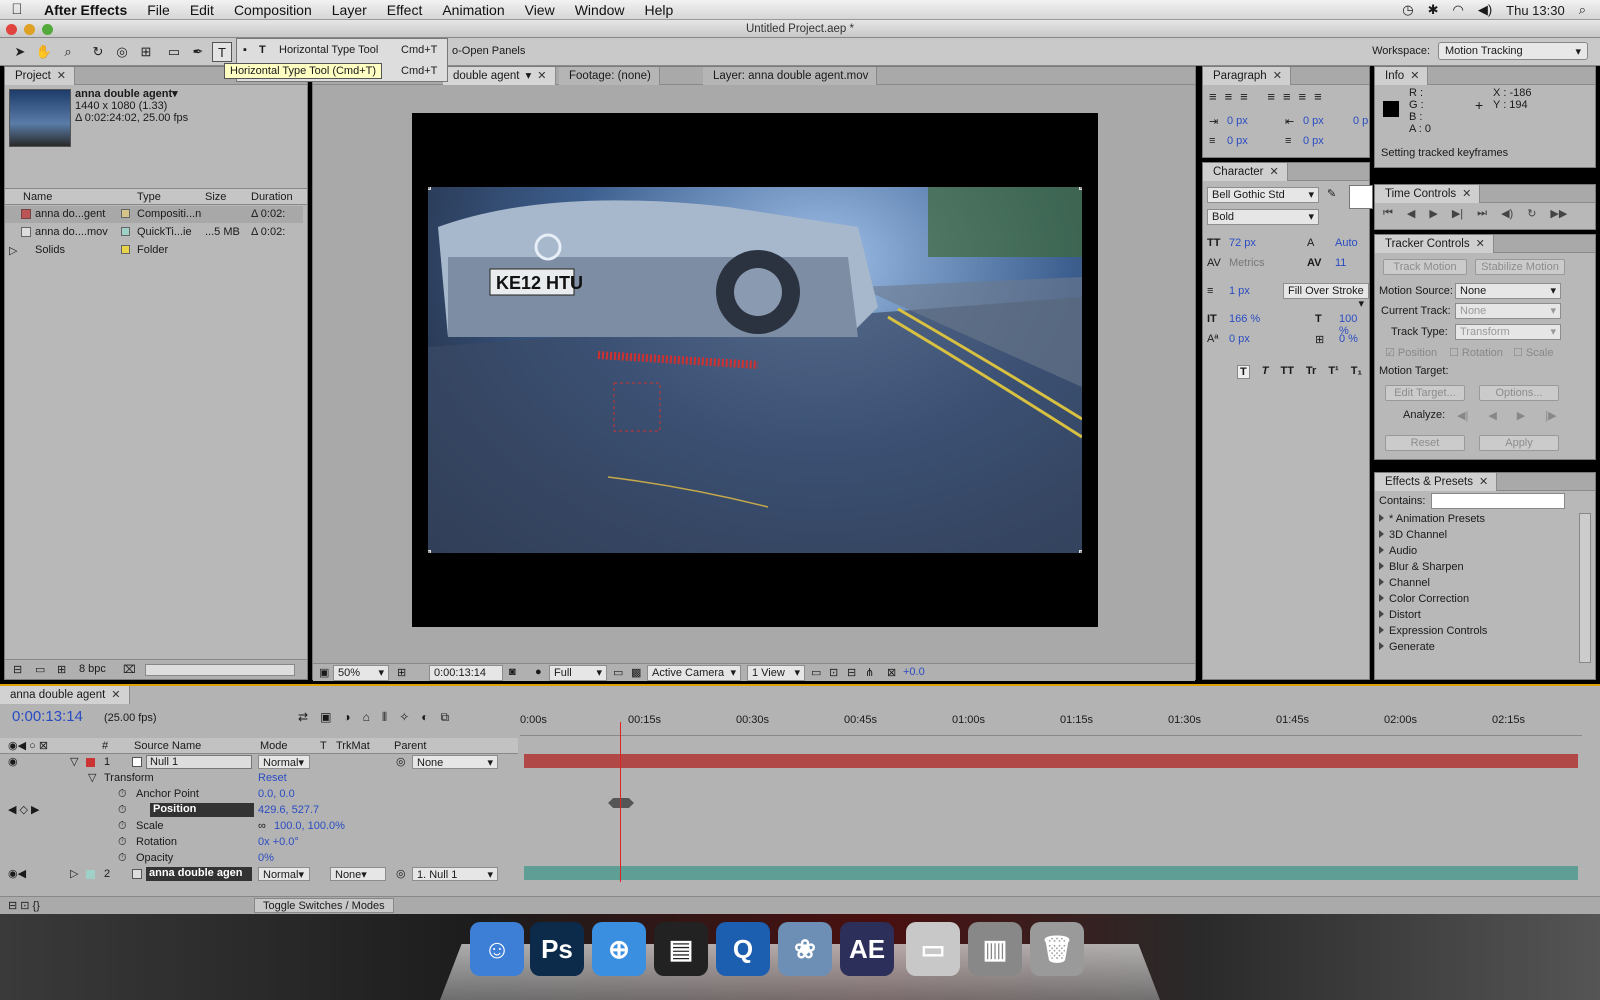 The image size is (1600, 1000). Describe the element at coordinates (1388, 213) in the screenshot. I see `first-frame-icon: ⏮` at that location.